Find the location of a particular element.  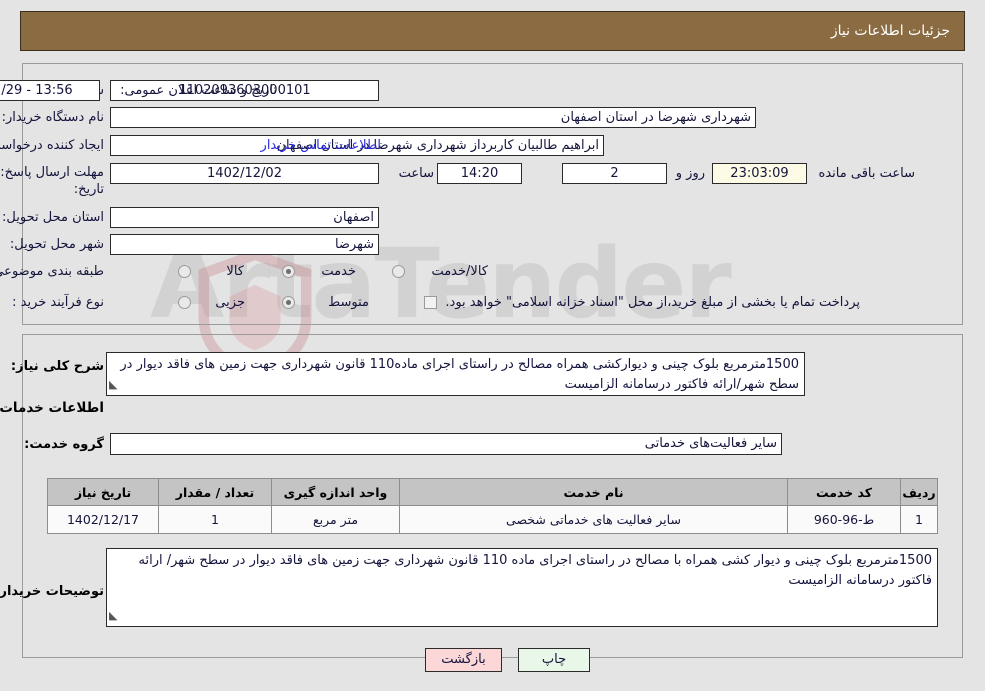

service-group-label: گروه خدمت: is located at coordinates (64, 444).